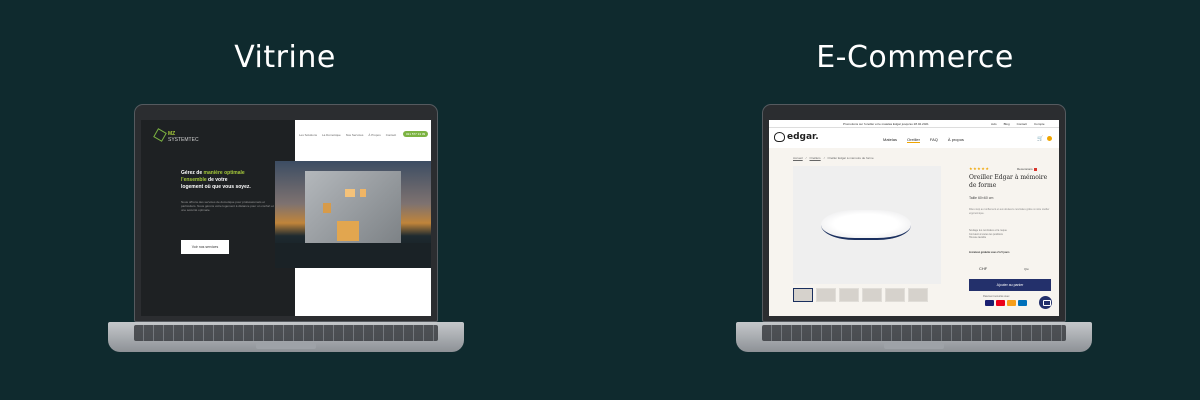 The height and width of the screenshot is (400, 1200). I want to click on top-link-reviews: Avis, so click(994, 124).